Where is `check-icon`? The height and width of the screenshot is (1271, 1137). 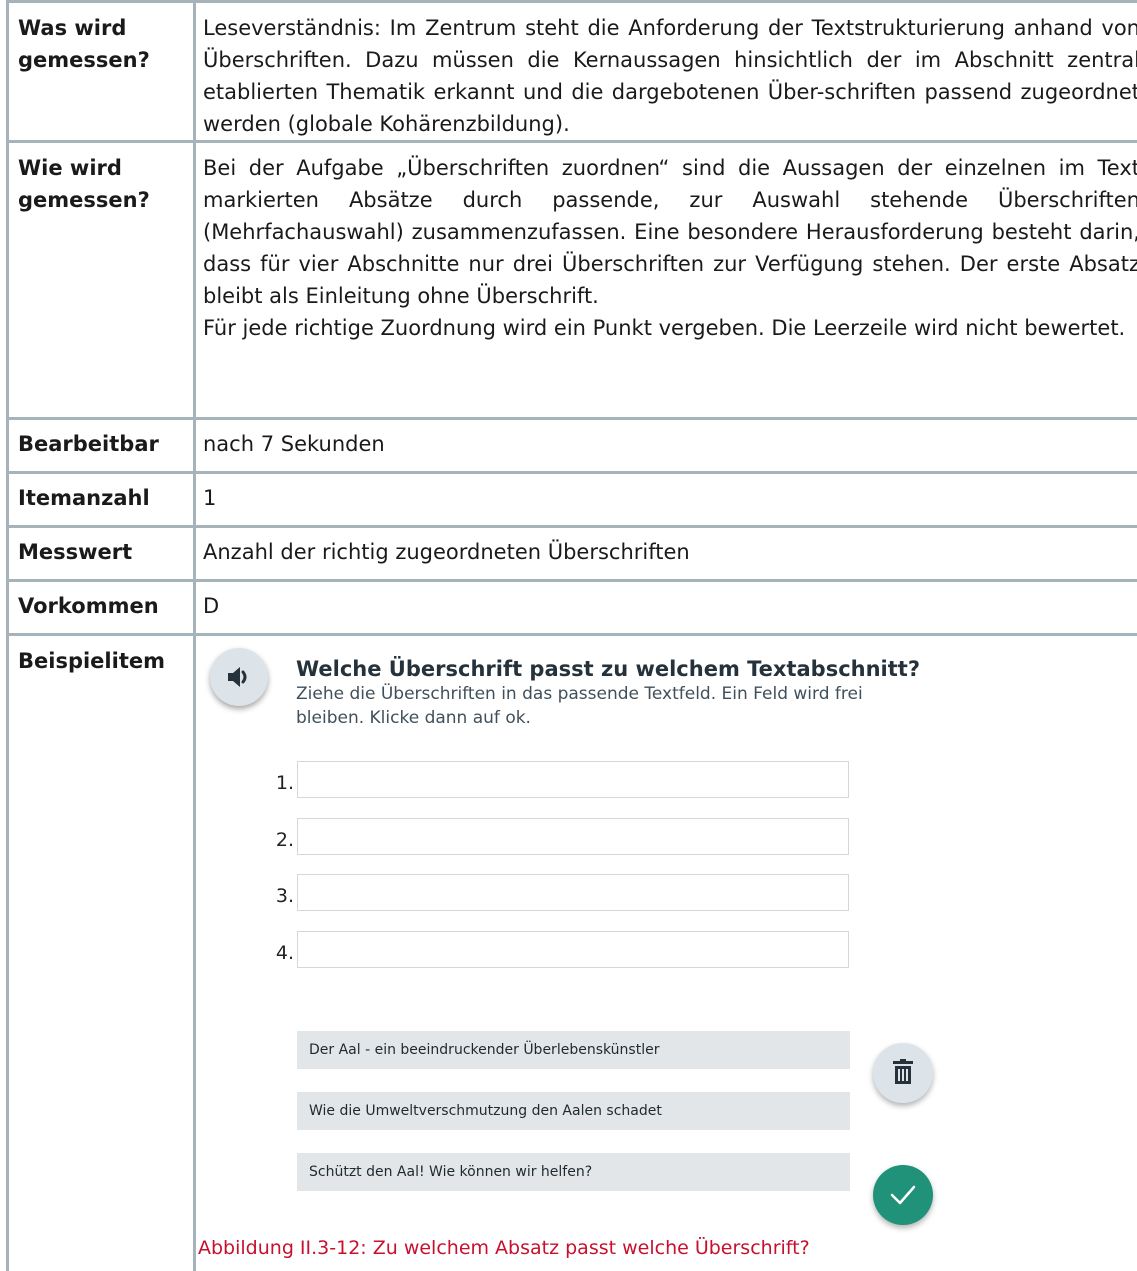 check-icon is located at coordinates (903, 1195).